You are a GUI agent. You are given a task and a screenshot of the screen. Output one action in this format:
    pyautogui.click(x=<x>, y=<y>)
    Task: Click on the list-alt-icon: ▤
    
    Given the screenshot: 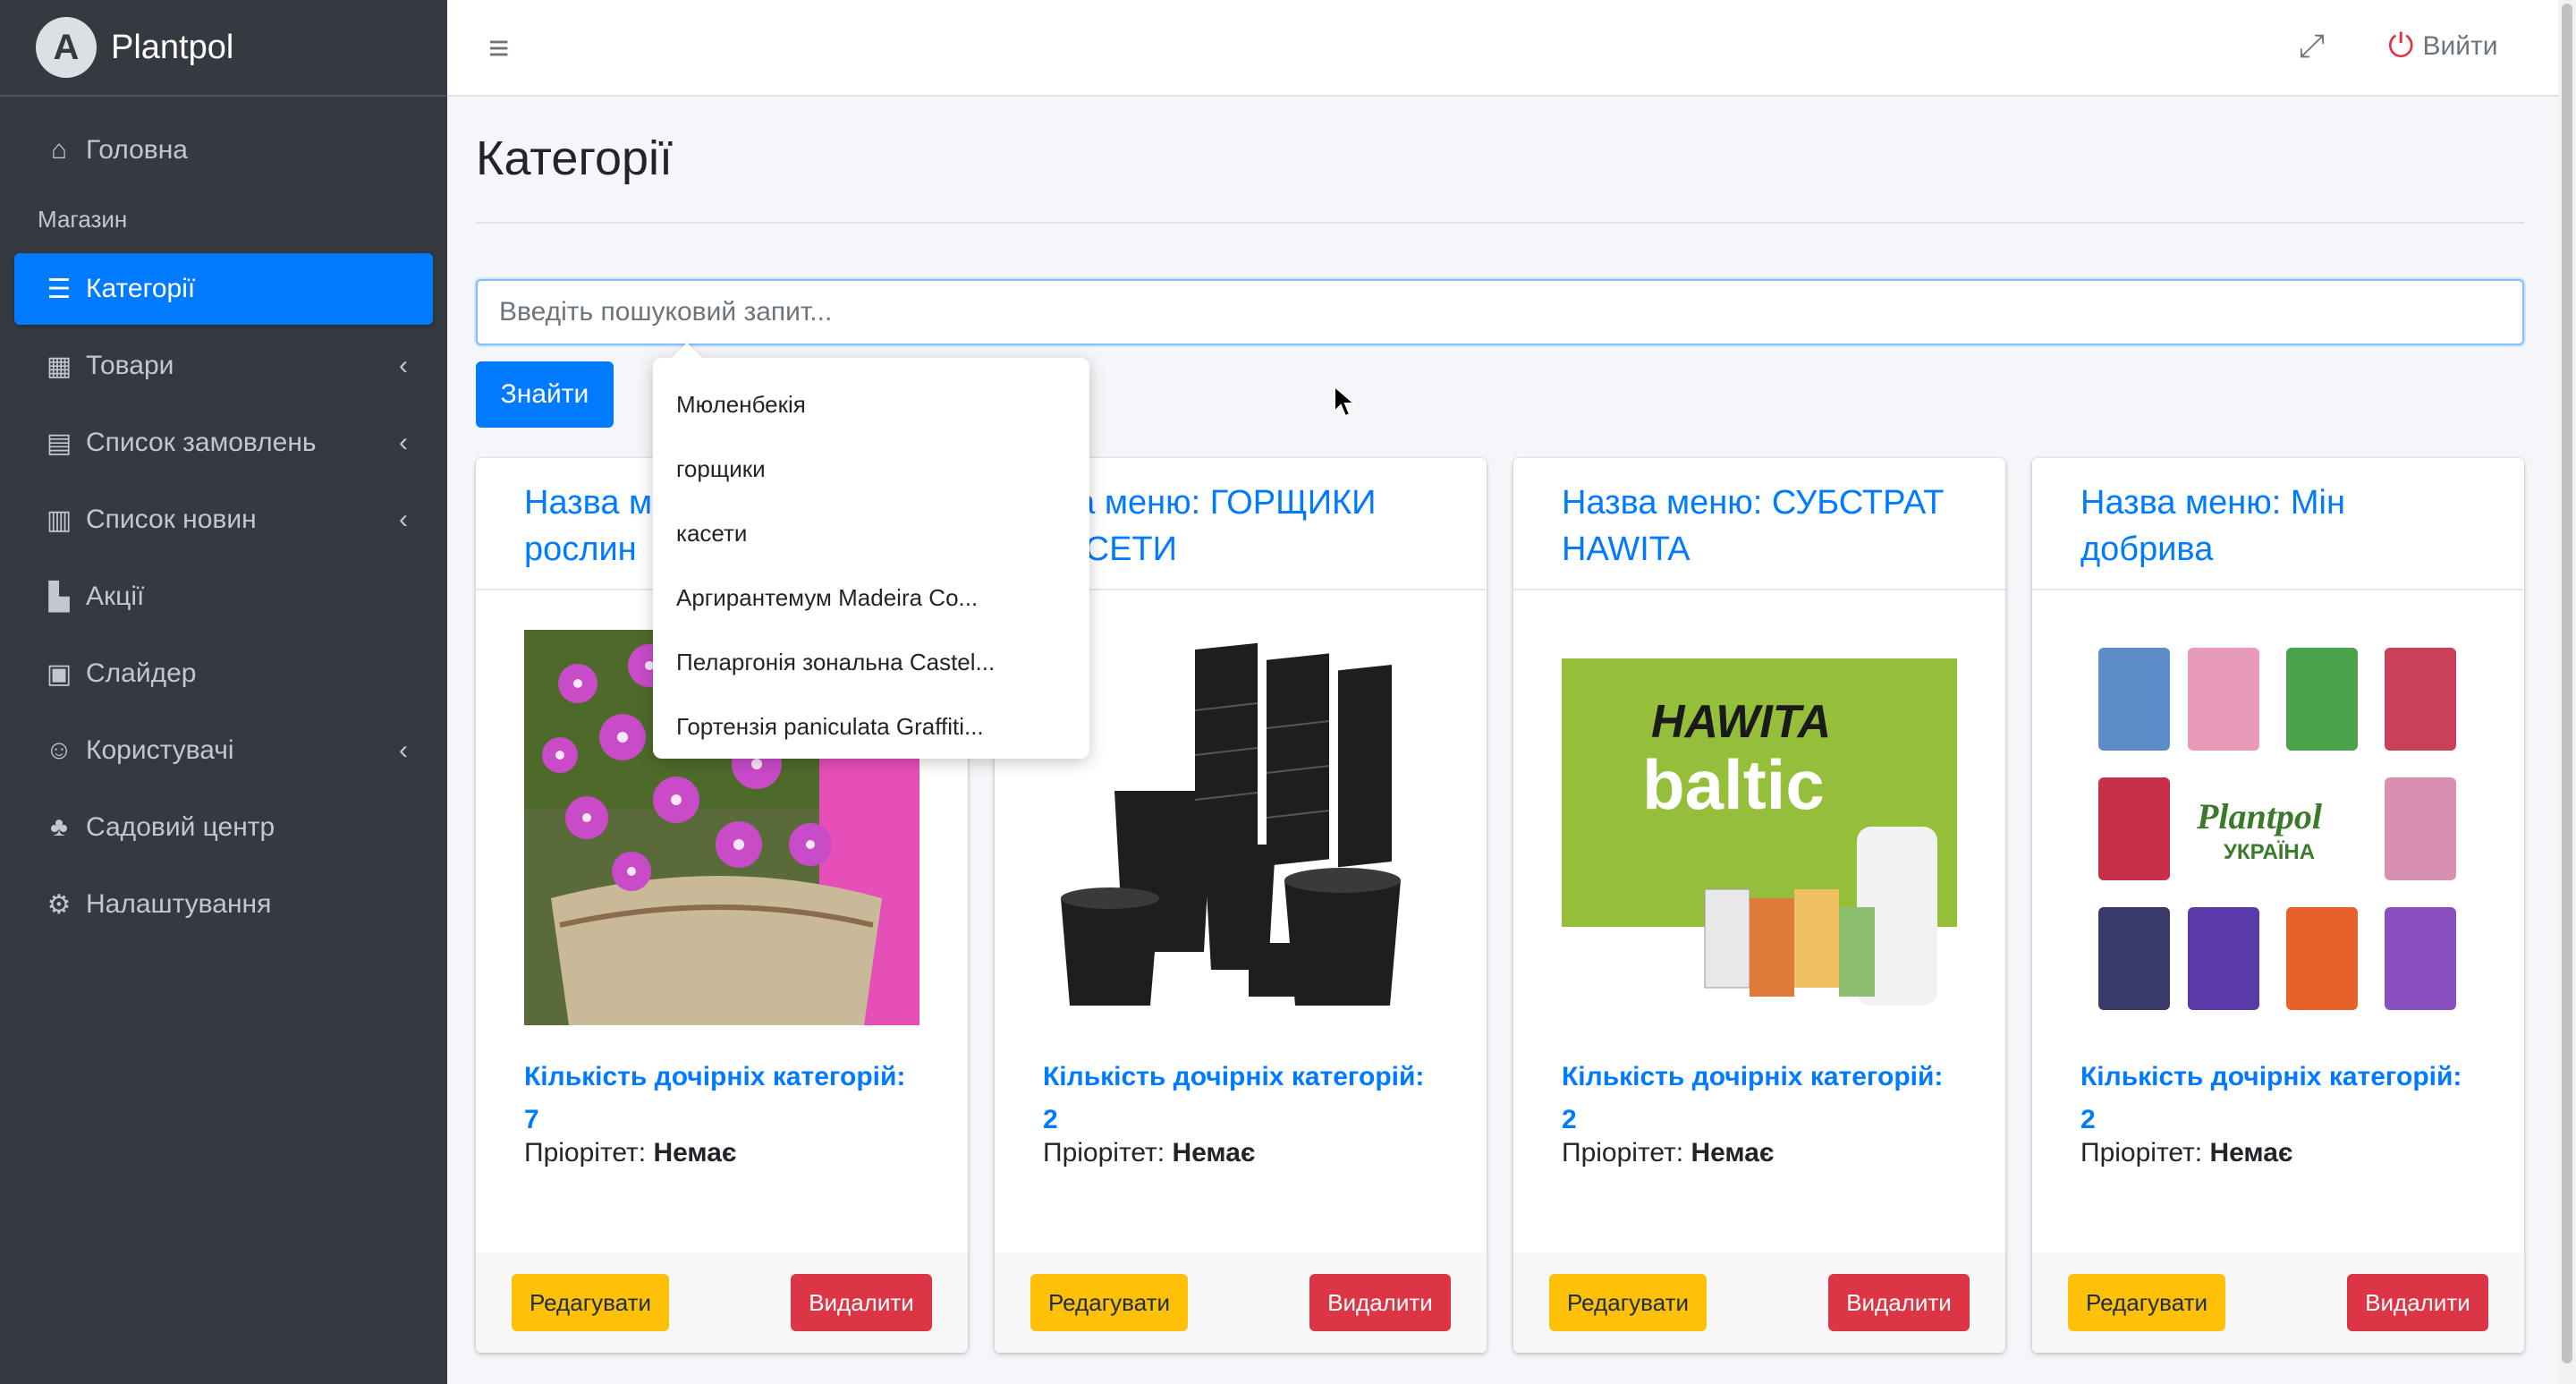 What is the action you would take?
    pyautogui.click(x=59, y=443)
    